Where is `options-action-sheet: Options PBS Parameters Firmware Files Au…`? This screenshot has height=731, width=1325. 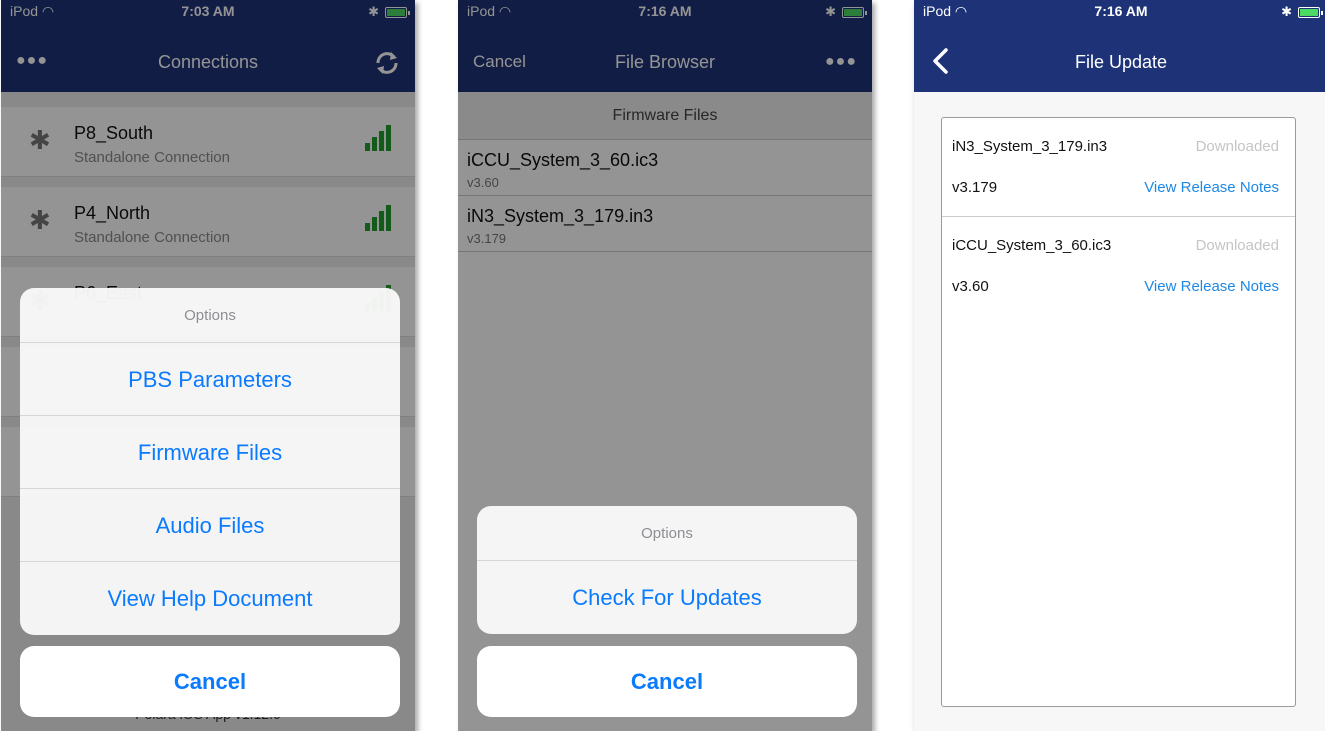
options-action-sheet: Options PBS Parameters Firmware Files Au… is located at coordinates (210, 461).